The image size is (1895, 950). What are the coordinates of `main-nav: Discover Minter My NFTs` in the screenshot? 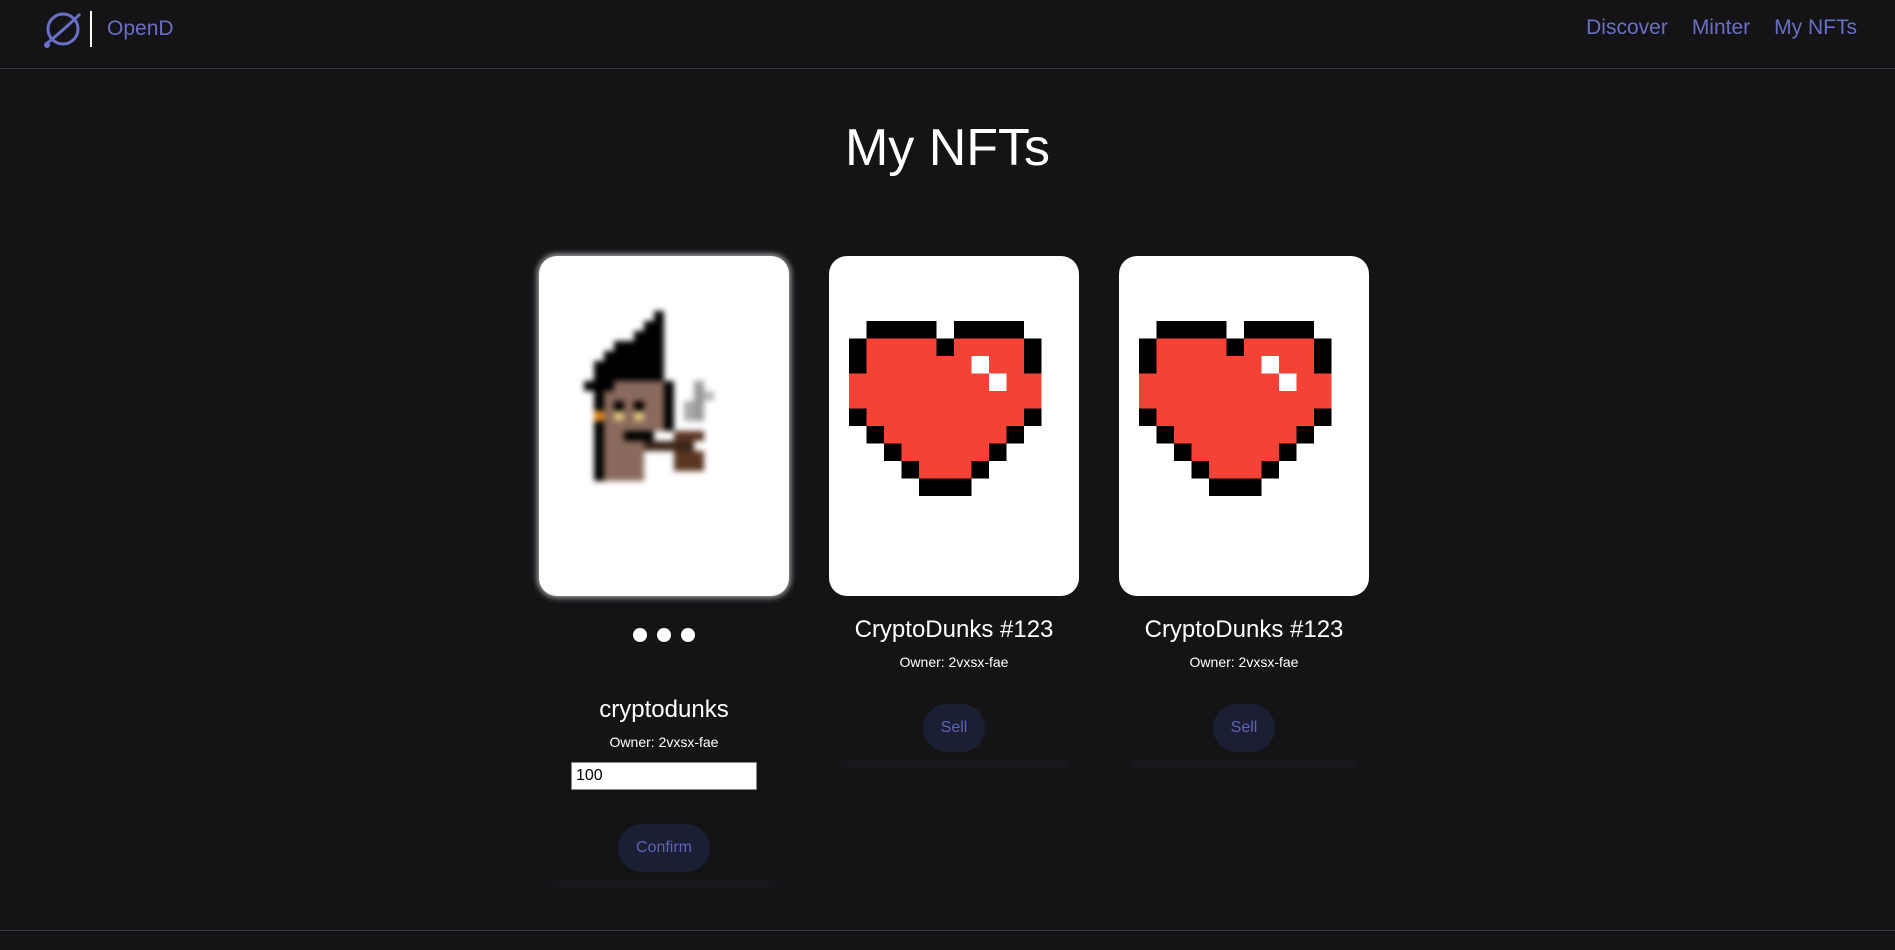 It's located at (1709, 28).